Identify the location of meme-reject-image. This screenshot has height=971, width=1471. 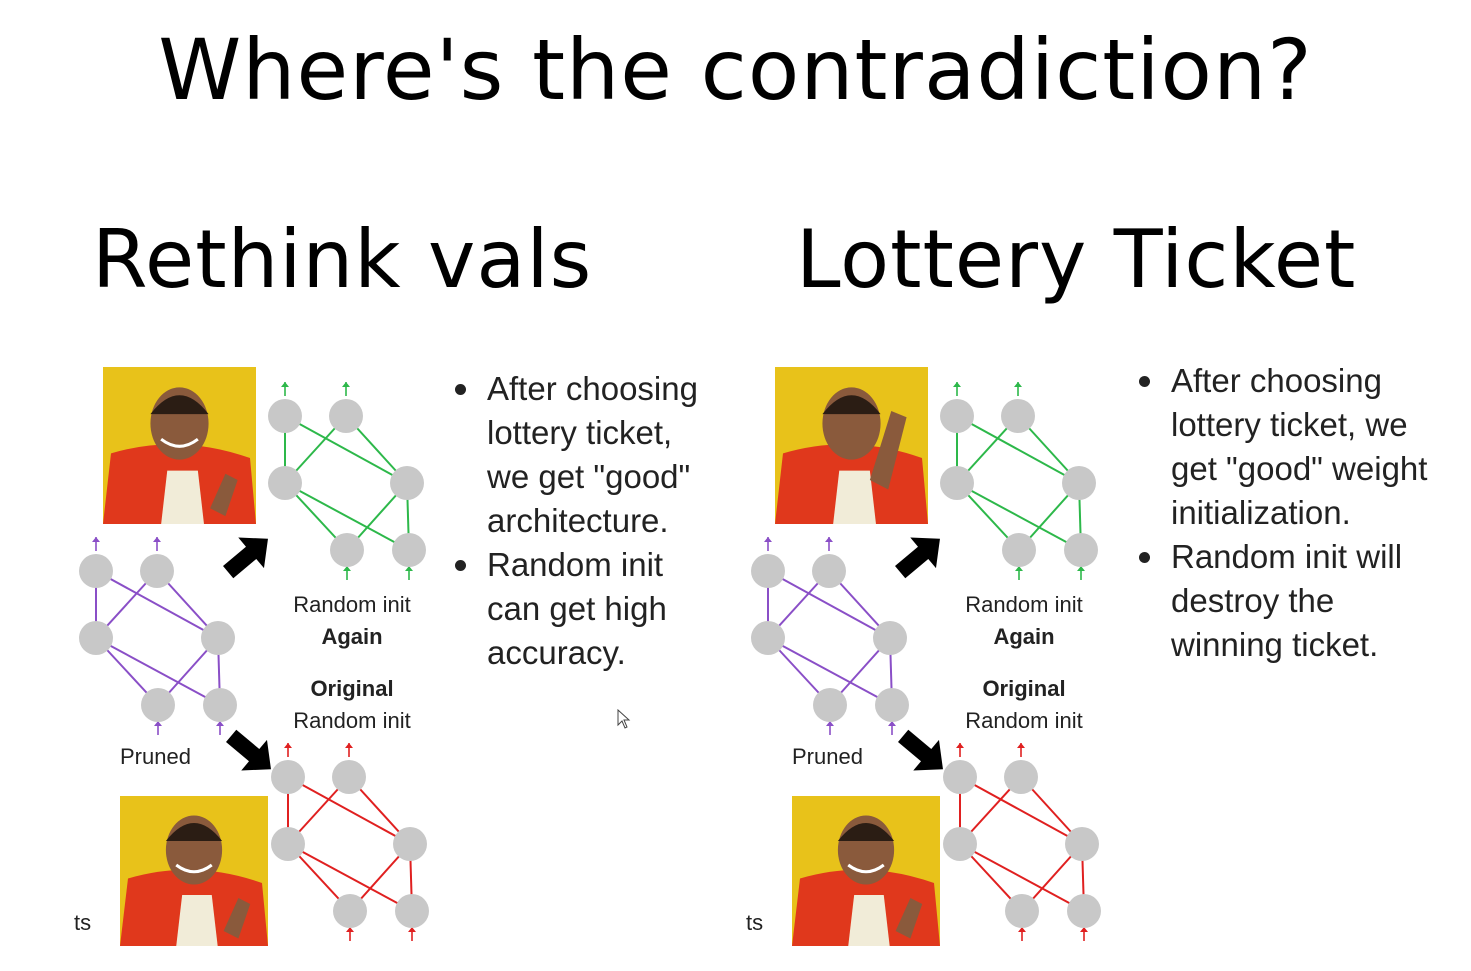
(851, 445).